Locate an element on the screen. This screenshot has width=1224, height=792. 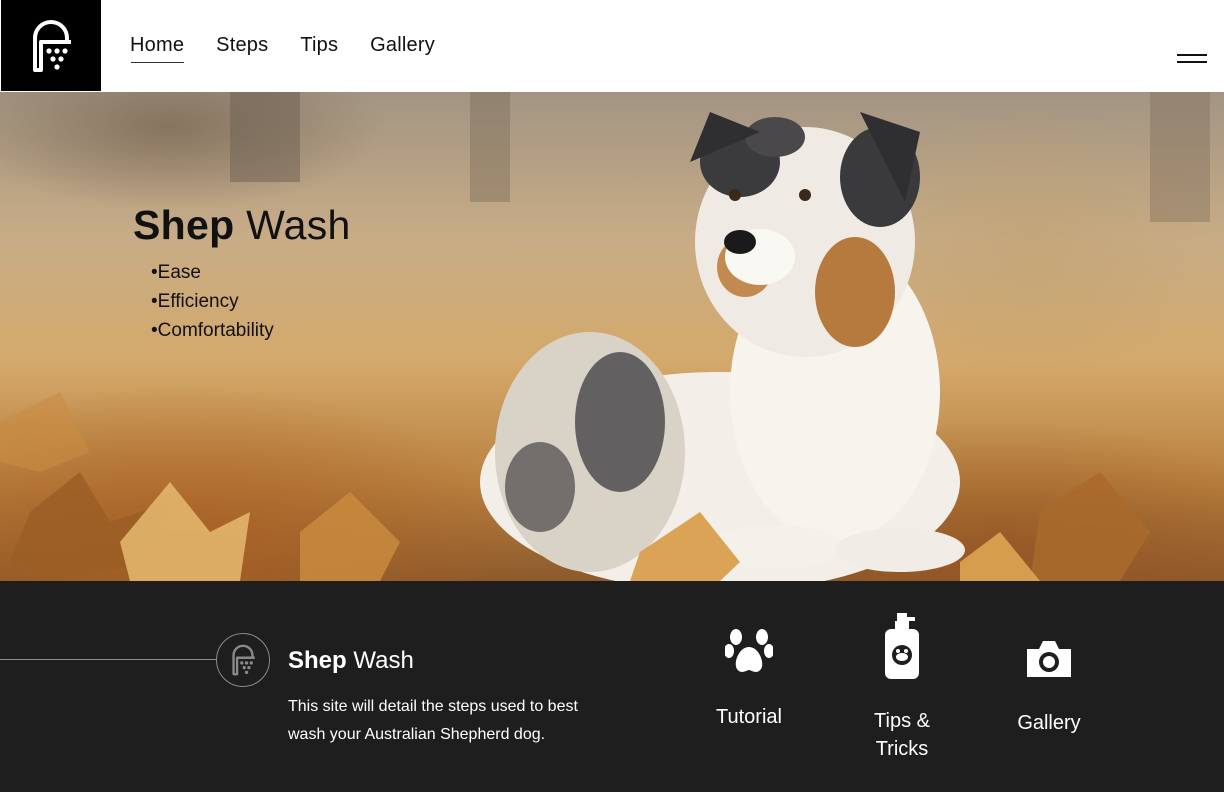
logo-link is located at coordinates (51, 45).